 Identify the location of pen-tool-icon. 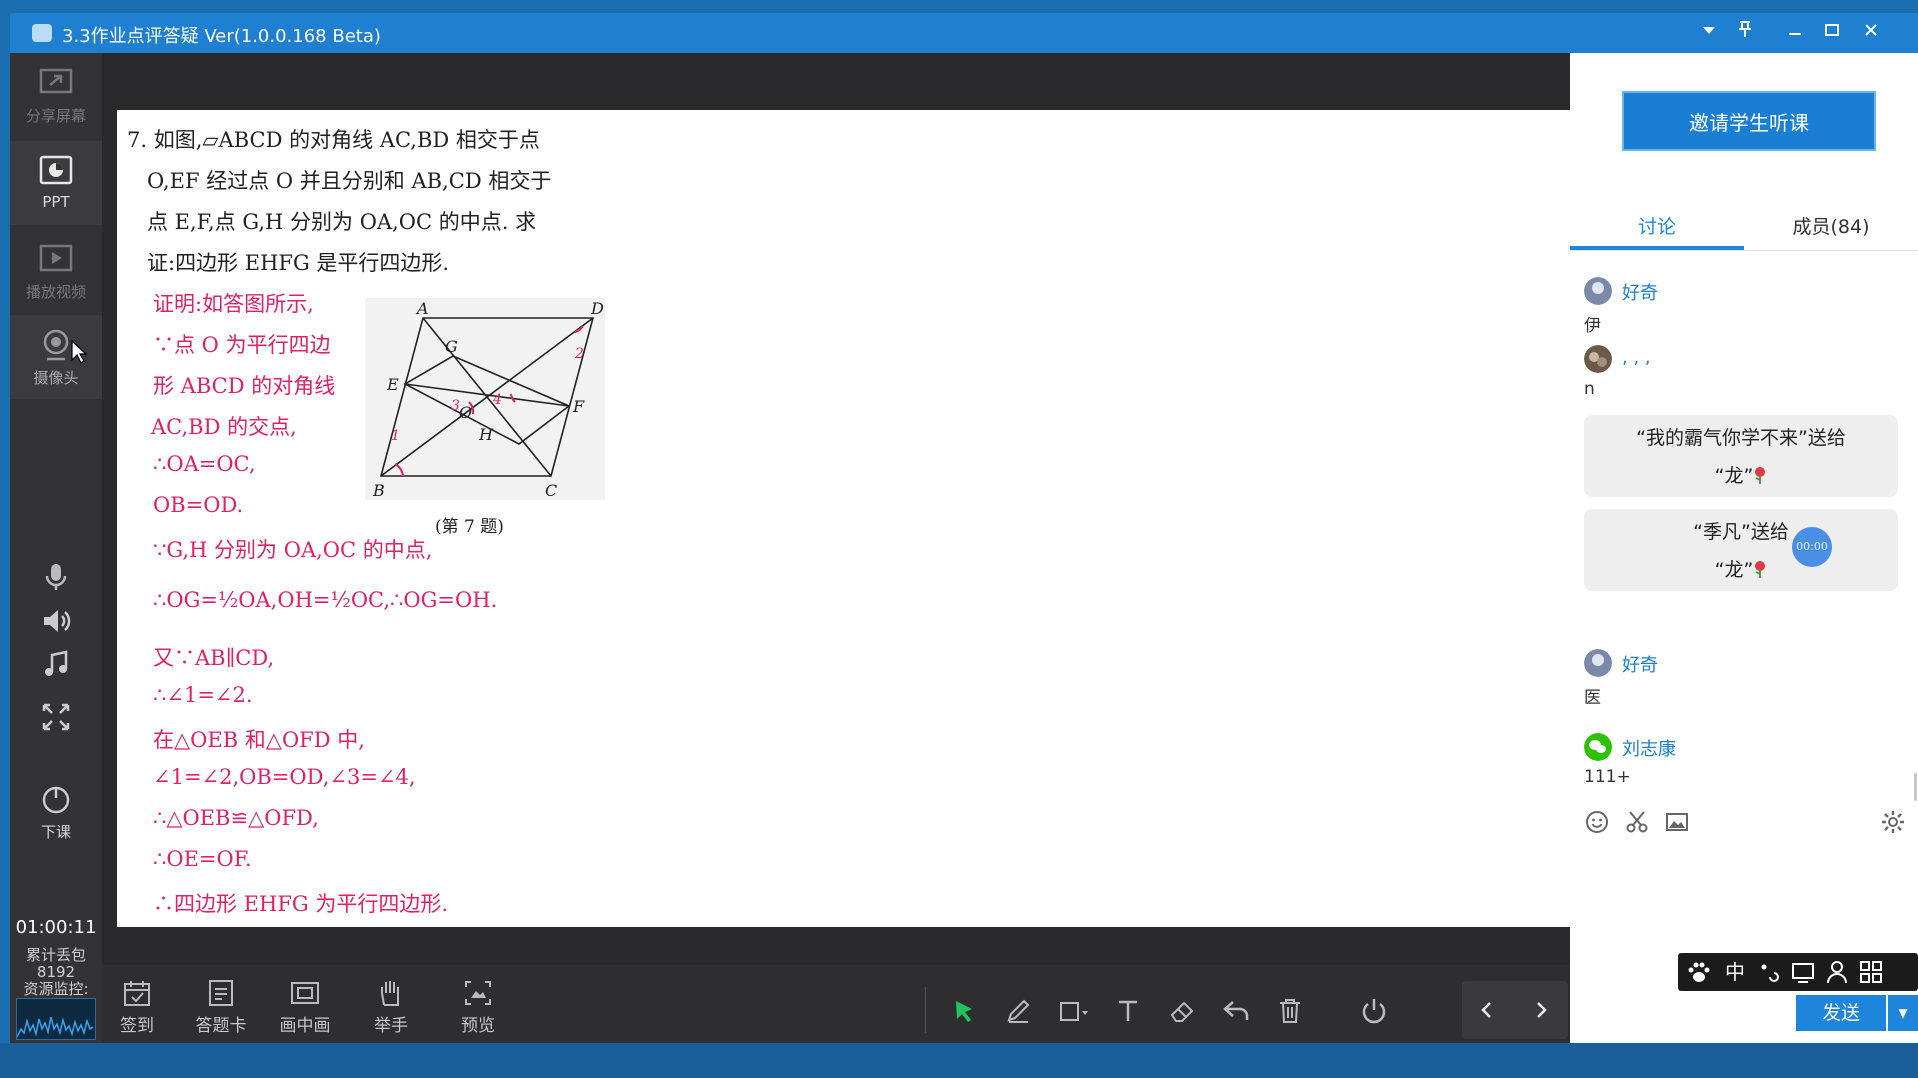
(1018, 1011).